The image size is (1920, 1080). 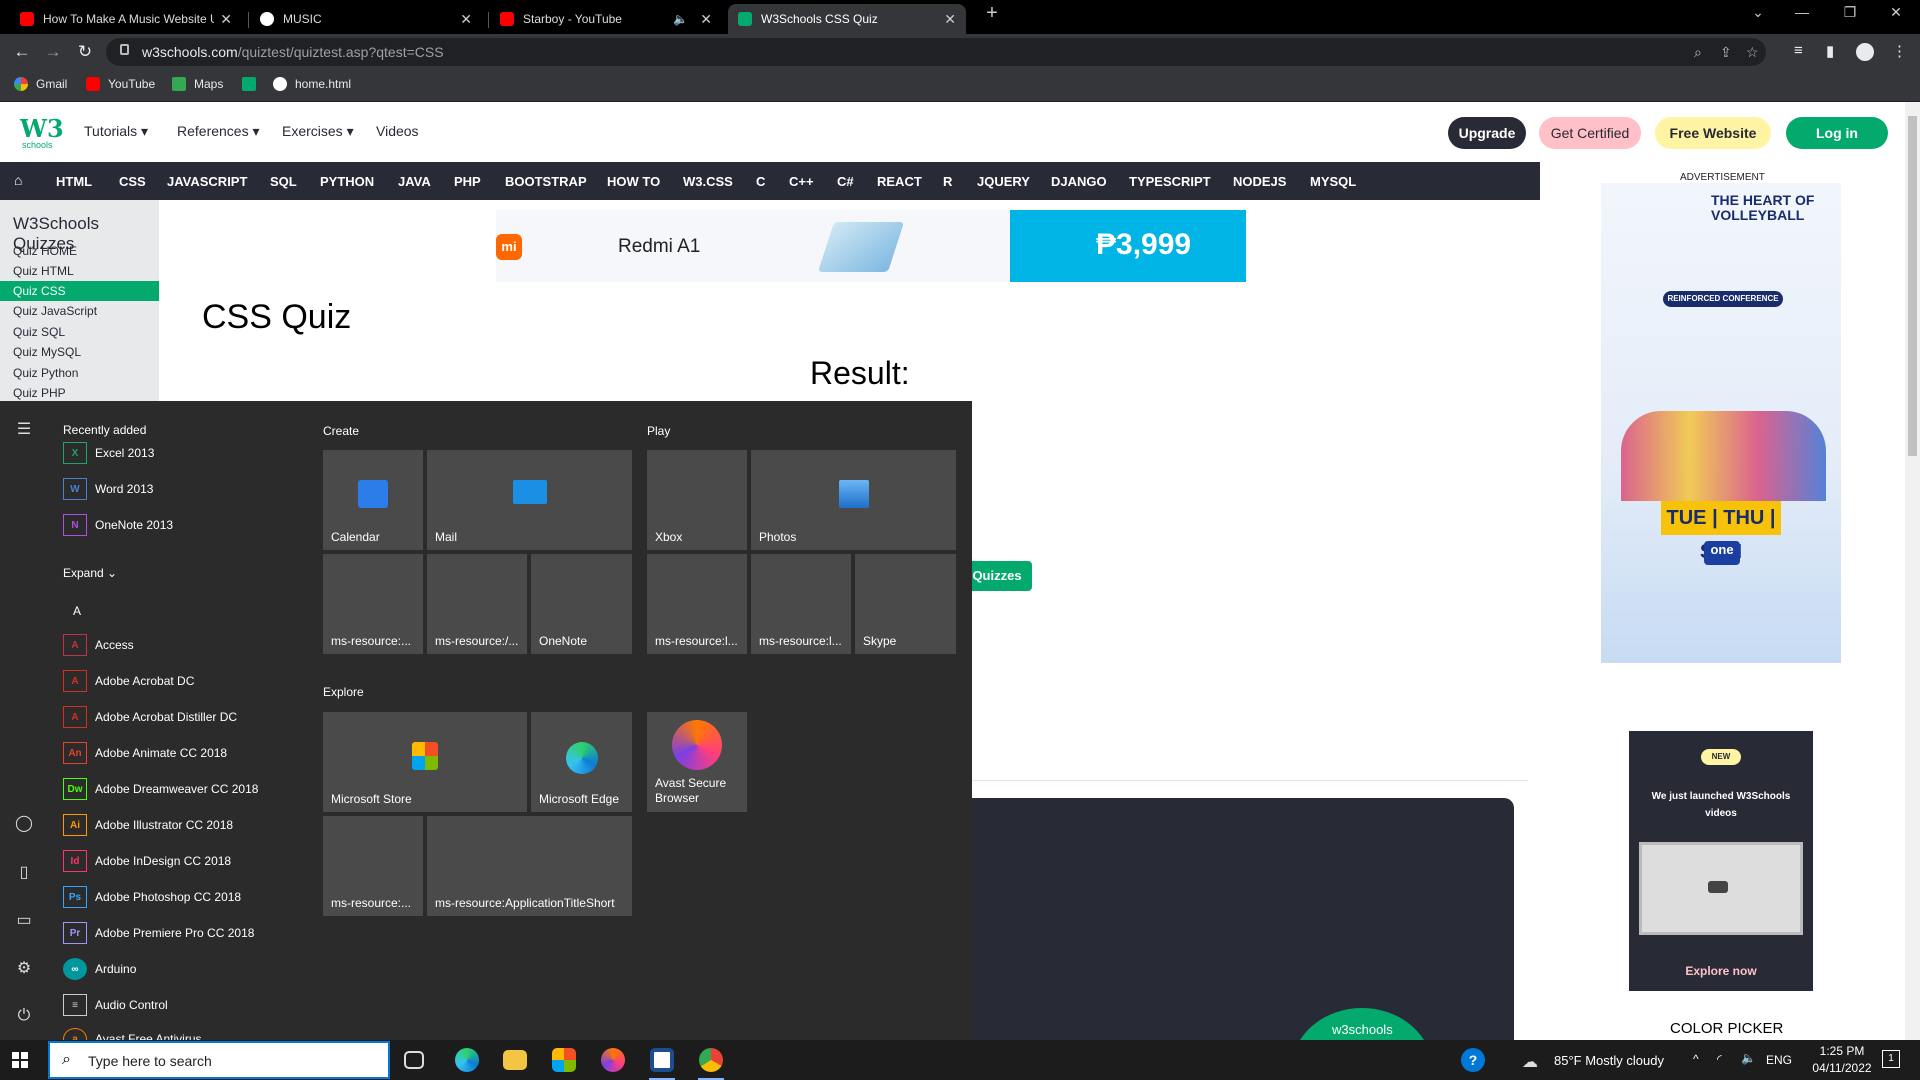 I want to click on clock-date: 04/11/2022, so click(x=1842, y=1068).